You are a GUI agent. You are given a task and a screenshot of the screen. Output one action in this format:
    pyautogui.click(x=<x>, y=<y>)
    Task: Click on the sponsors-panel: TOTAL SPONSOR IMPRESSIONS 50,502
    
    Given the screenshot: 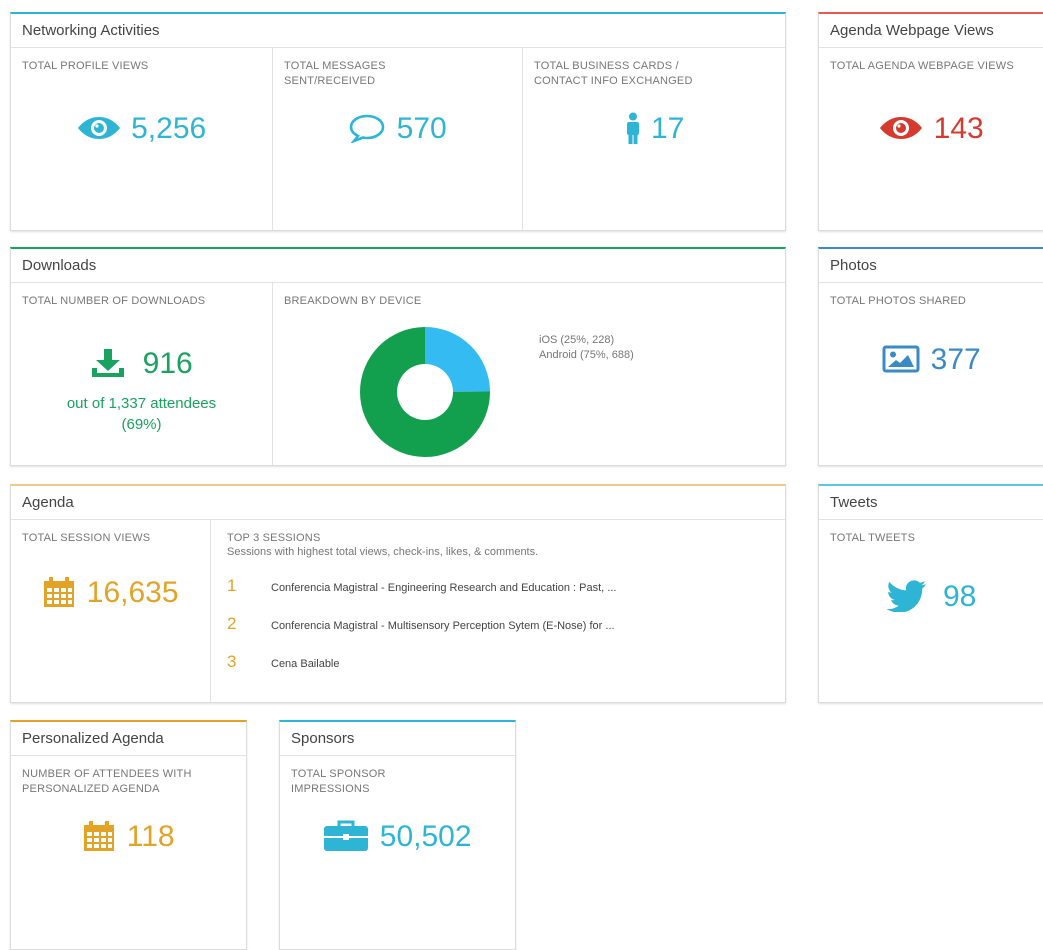 What is the action you would take?
    pyautogui.click(x=397, y=852)
    